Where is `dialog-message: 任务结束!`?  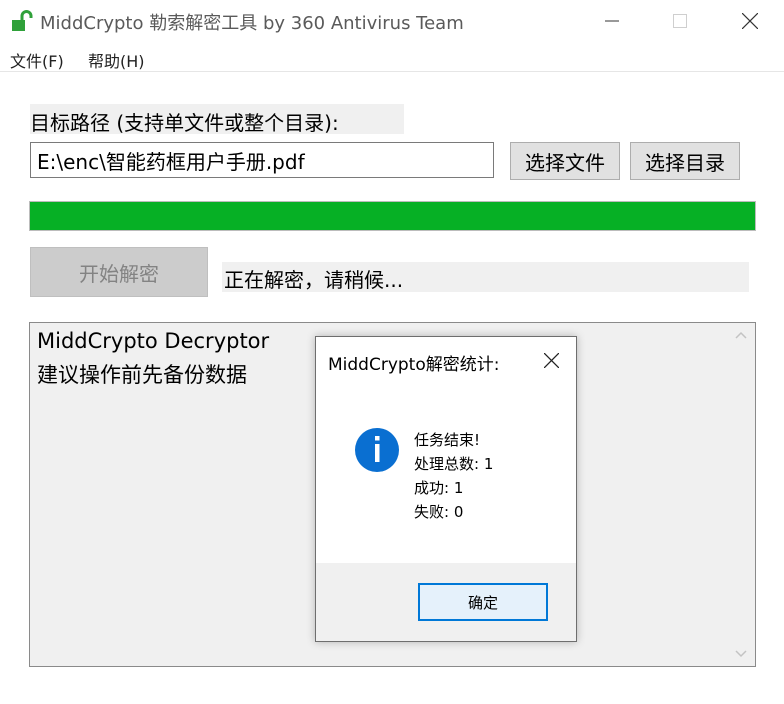 dialog-message: 任务结束! is located at coordinates (447, 440).